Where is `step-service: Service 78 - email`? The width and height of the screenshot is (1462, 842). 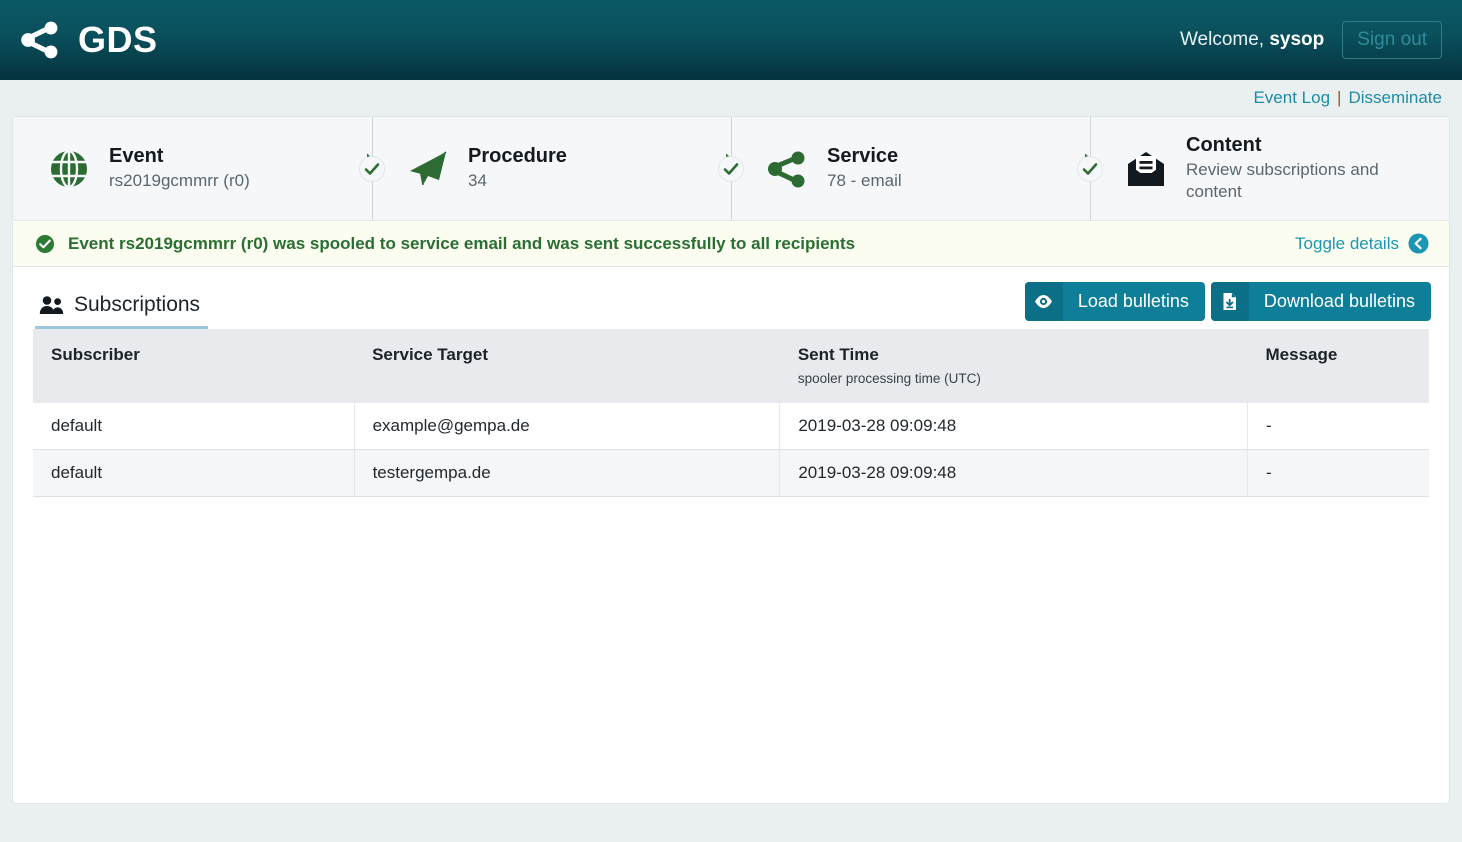 step-service: Service 78 - email is located at coordinates (917, 168).